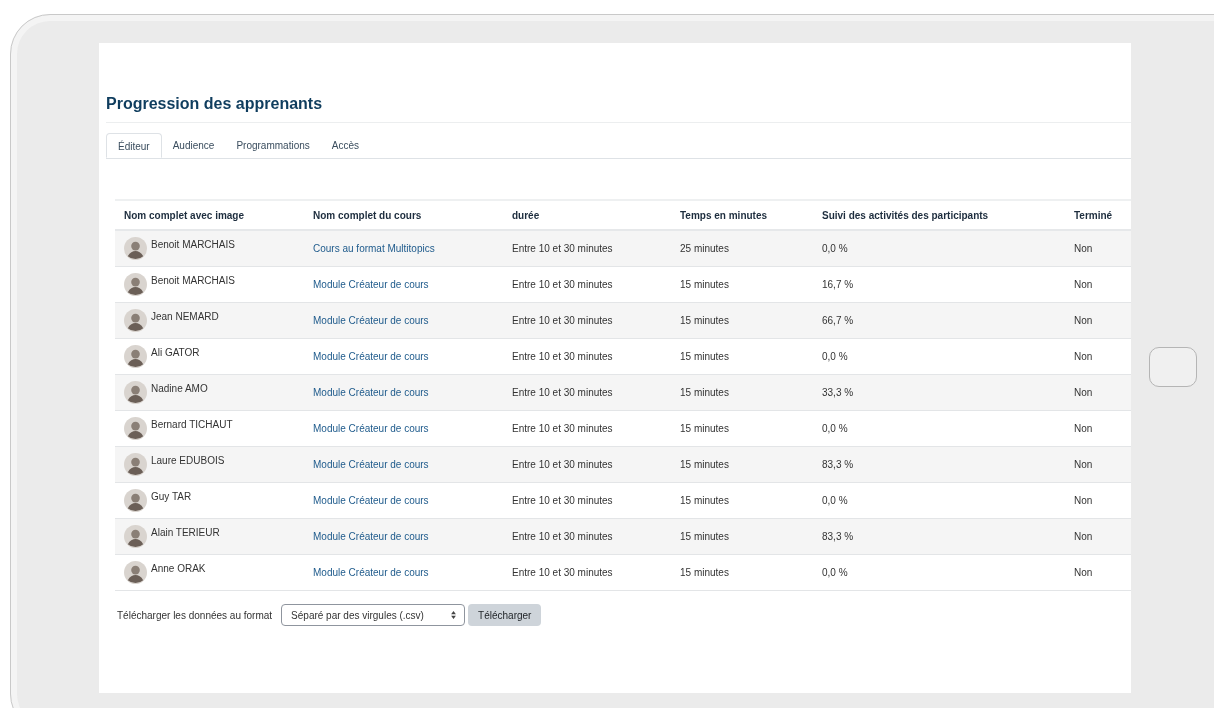 The image size is (1214, 708). Describe the element at coordinates (454, 615) in the screenshot. I see `sort-caret-icon` at that location.